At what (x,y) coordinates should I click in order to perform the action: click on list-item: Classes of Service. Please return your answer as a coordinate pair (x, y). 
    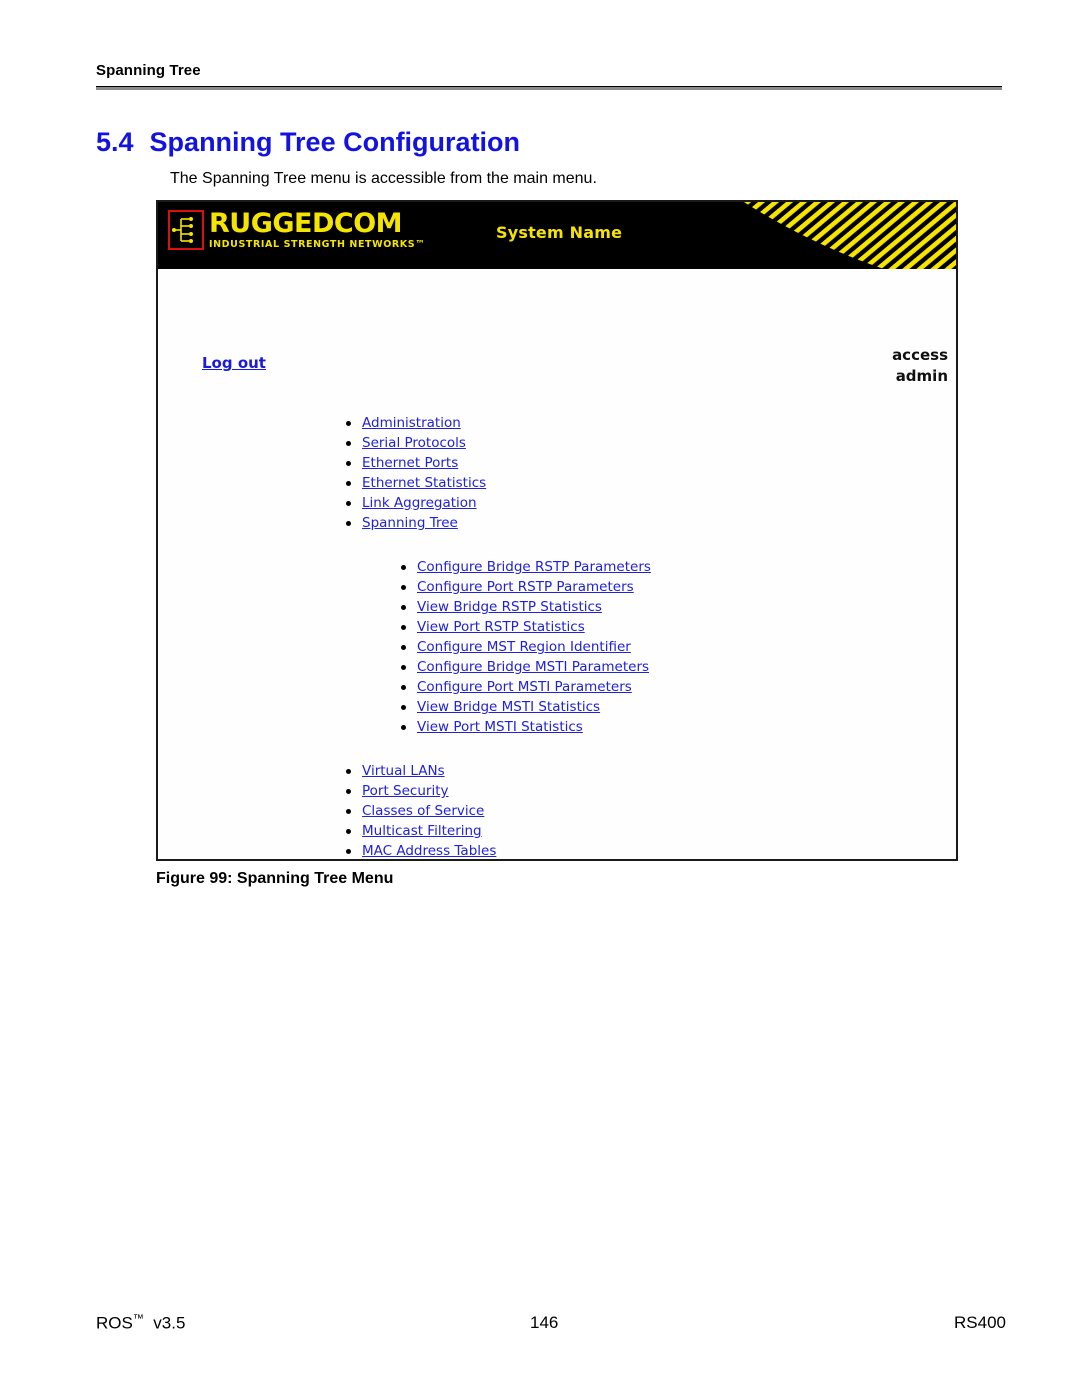
    Looking at the image, I should click on (420, 811).